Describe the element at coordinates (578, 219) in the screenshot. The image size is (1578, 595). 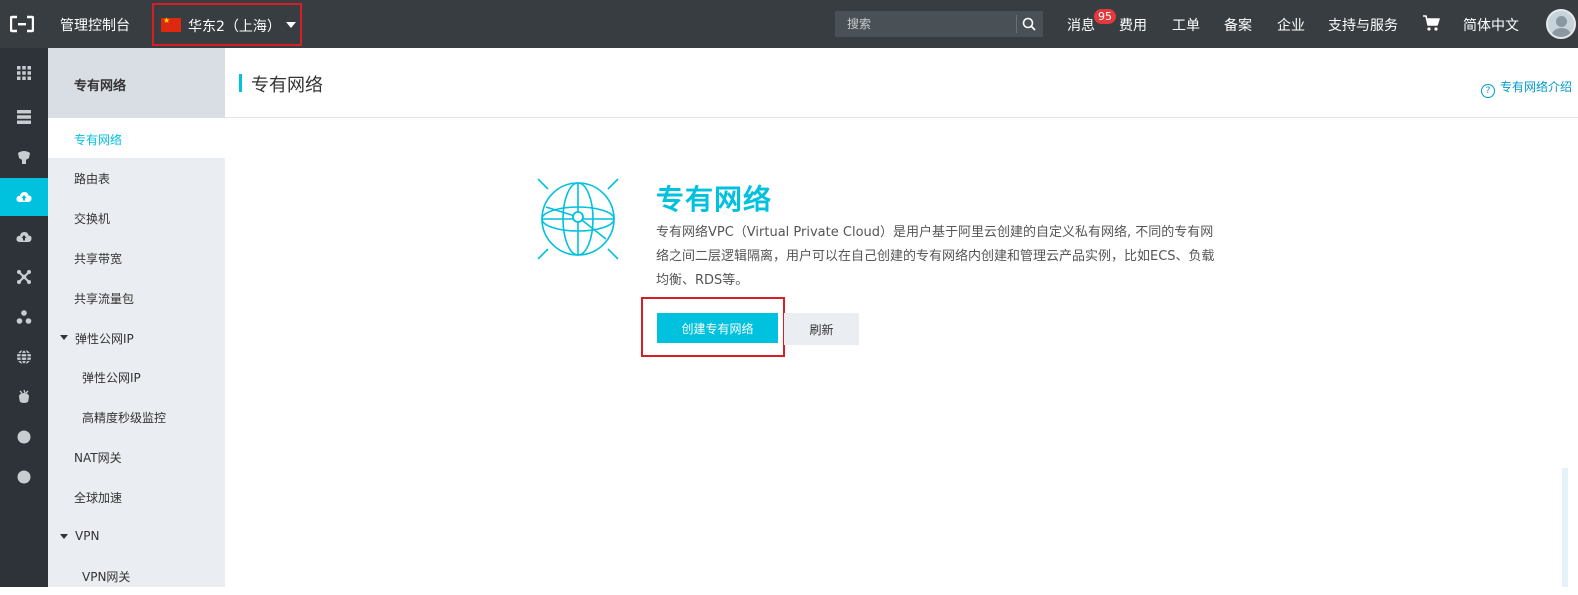
I see `vpc-globe-icon` at that location.